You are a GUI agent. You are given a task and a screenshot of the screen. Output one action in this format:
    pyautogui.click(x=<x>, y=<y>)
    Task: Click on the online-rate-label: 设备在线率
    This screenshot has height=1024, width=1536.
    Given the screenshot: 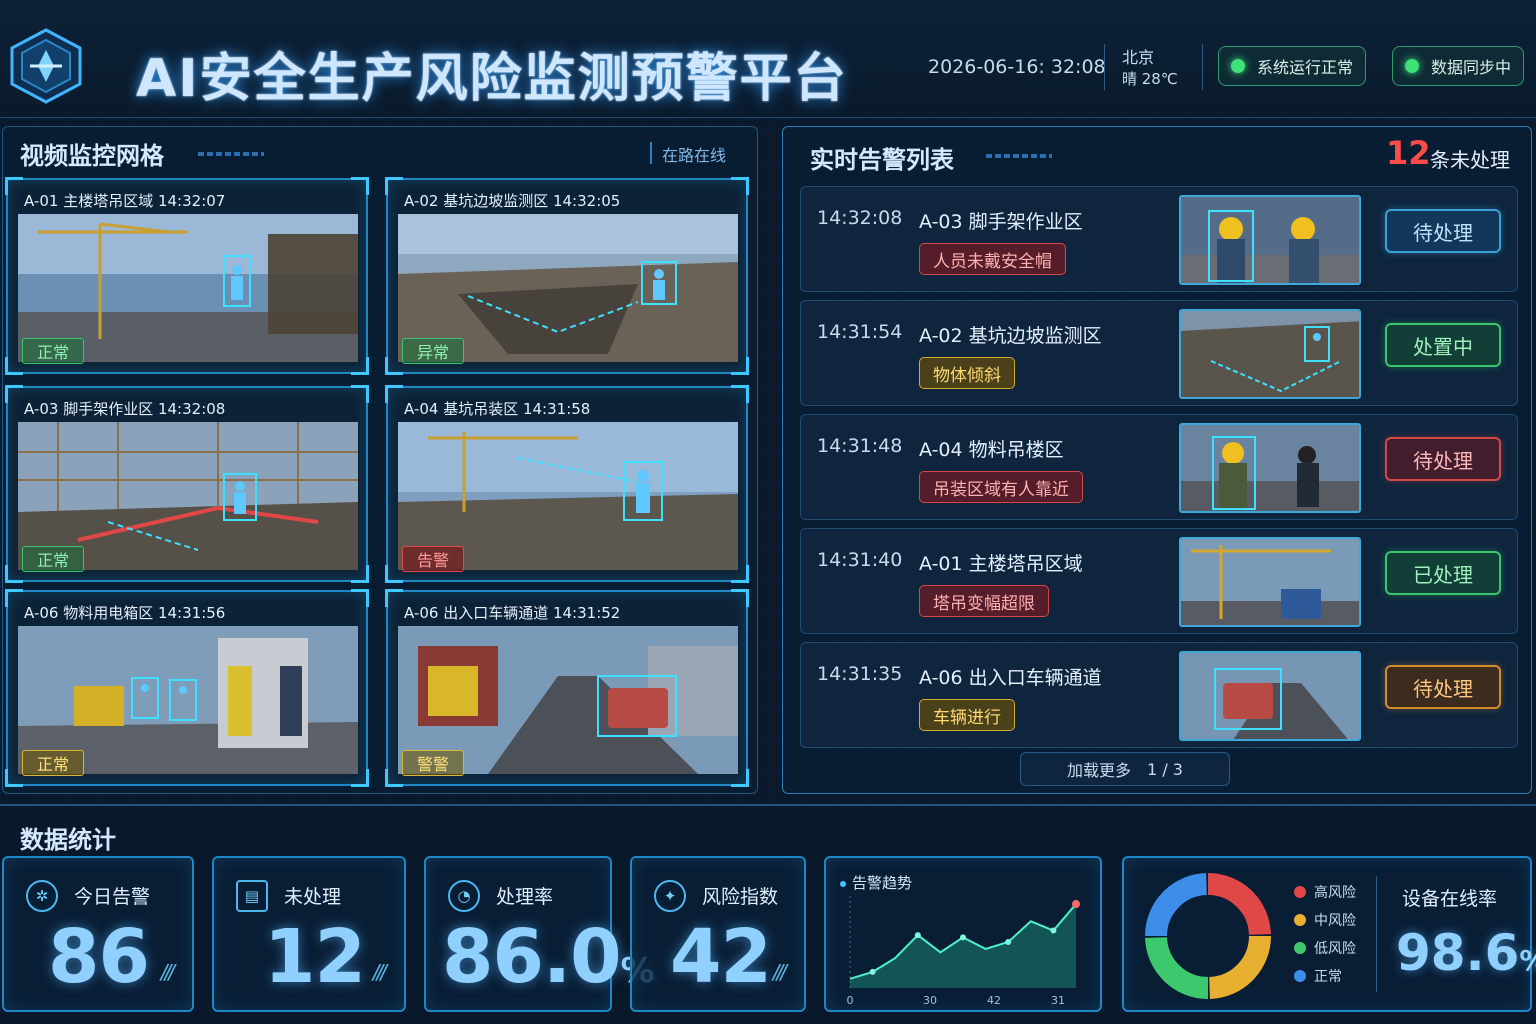 What is the action you would take?
    pyautogui.click(x=1450, y=899)
    